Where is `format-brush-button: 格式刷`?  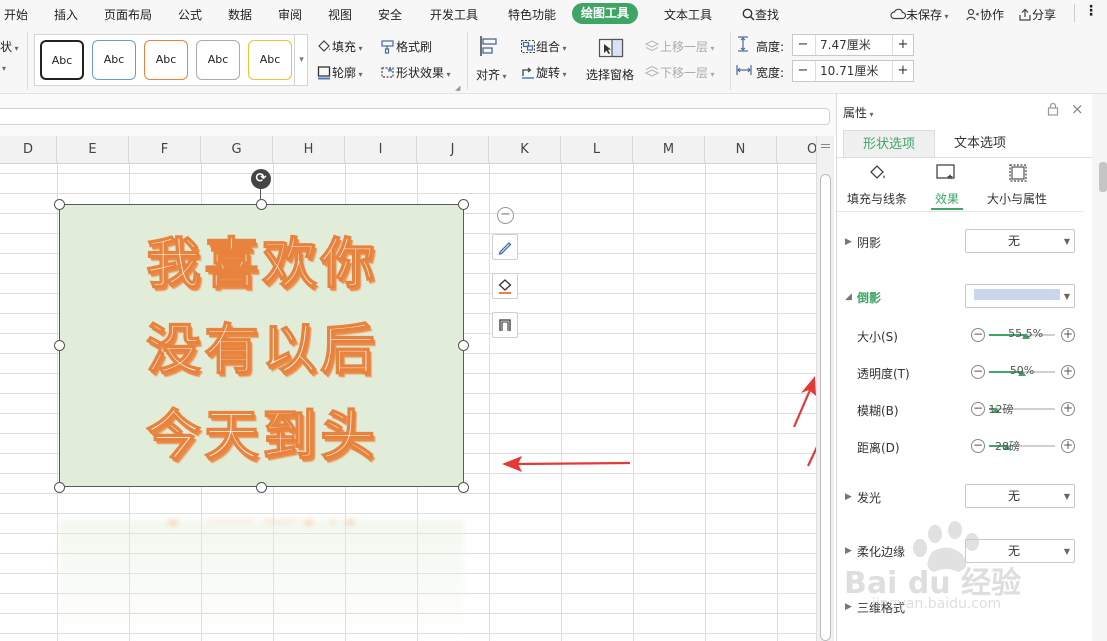 format-brush-button: 格式刷 is located at coordinates (406, 46).